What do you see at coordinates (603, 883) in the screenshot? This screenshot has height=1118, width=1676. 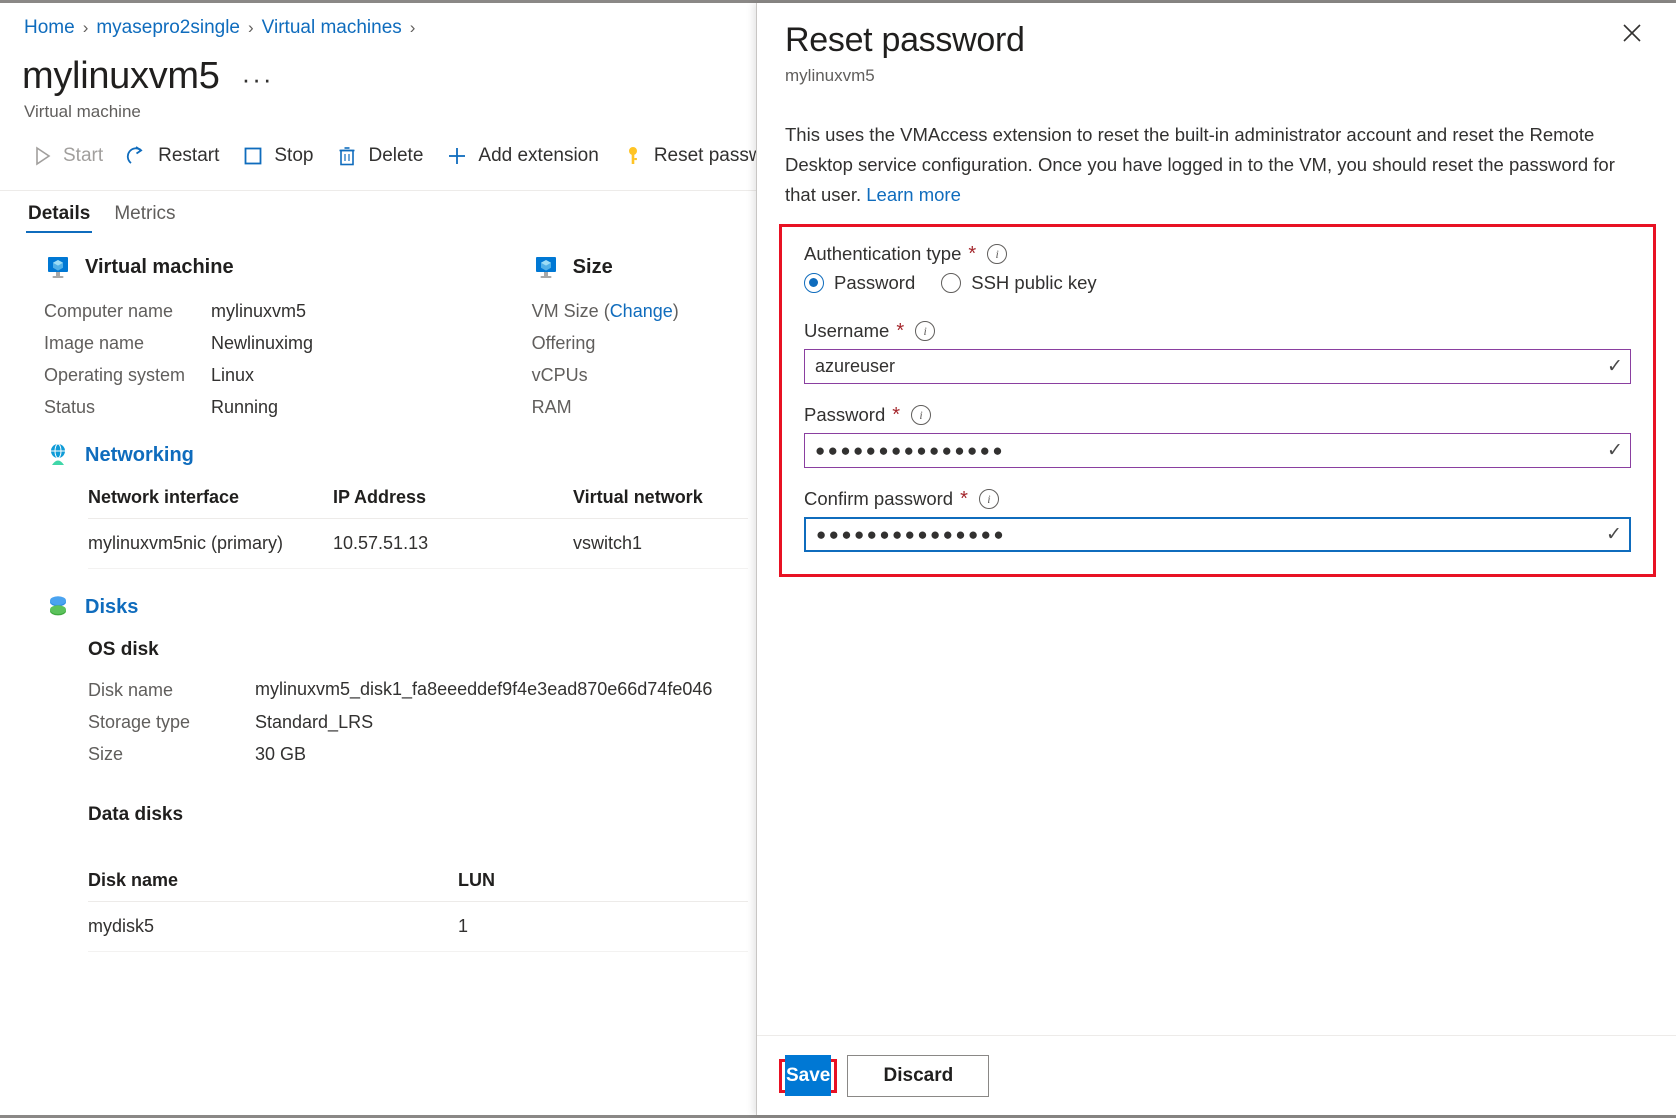 I see `col-lun: LUN` at bounding box center [603, 883].